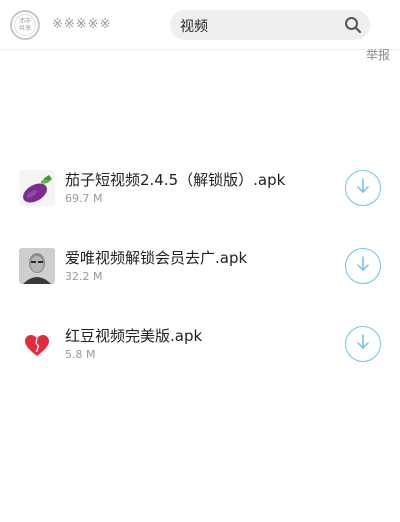  Describe the element at coordinates (175, 179) in the screenshot. I see `file-name: 茄子短视频2.4.5（解锁版）.apk` at that location.